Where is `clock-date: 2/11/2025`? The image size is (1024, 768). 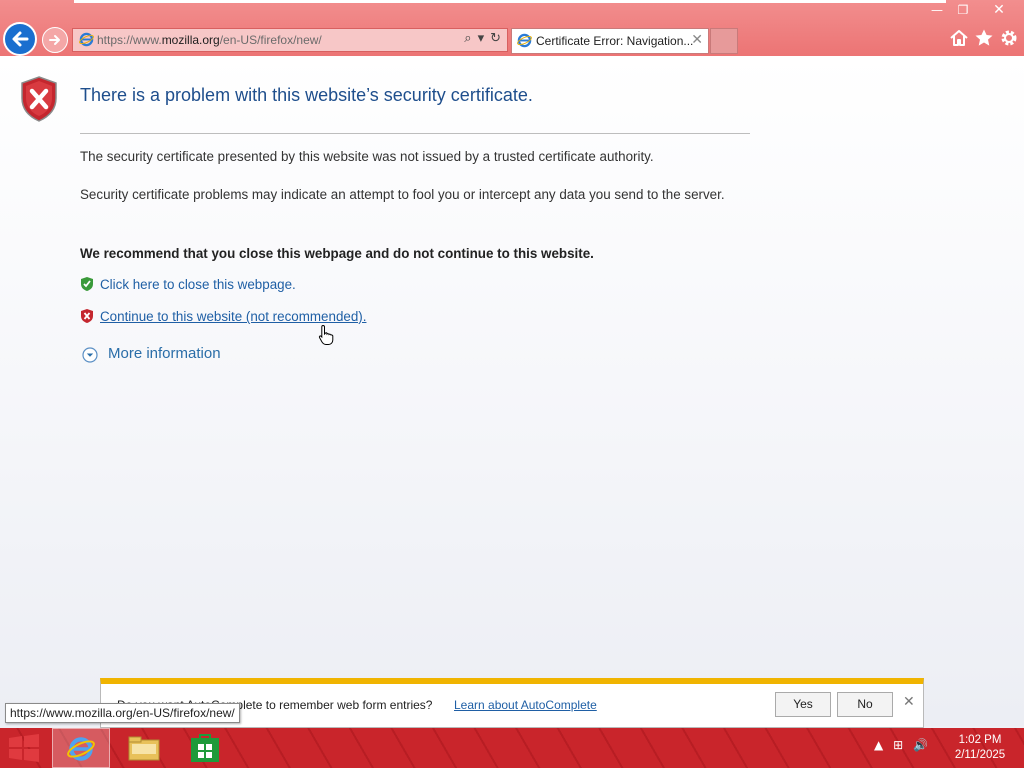
clock-date: 2/11/2025 is located at coordinates (980, 755).